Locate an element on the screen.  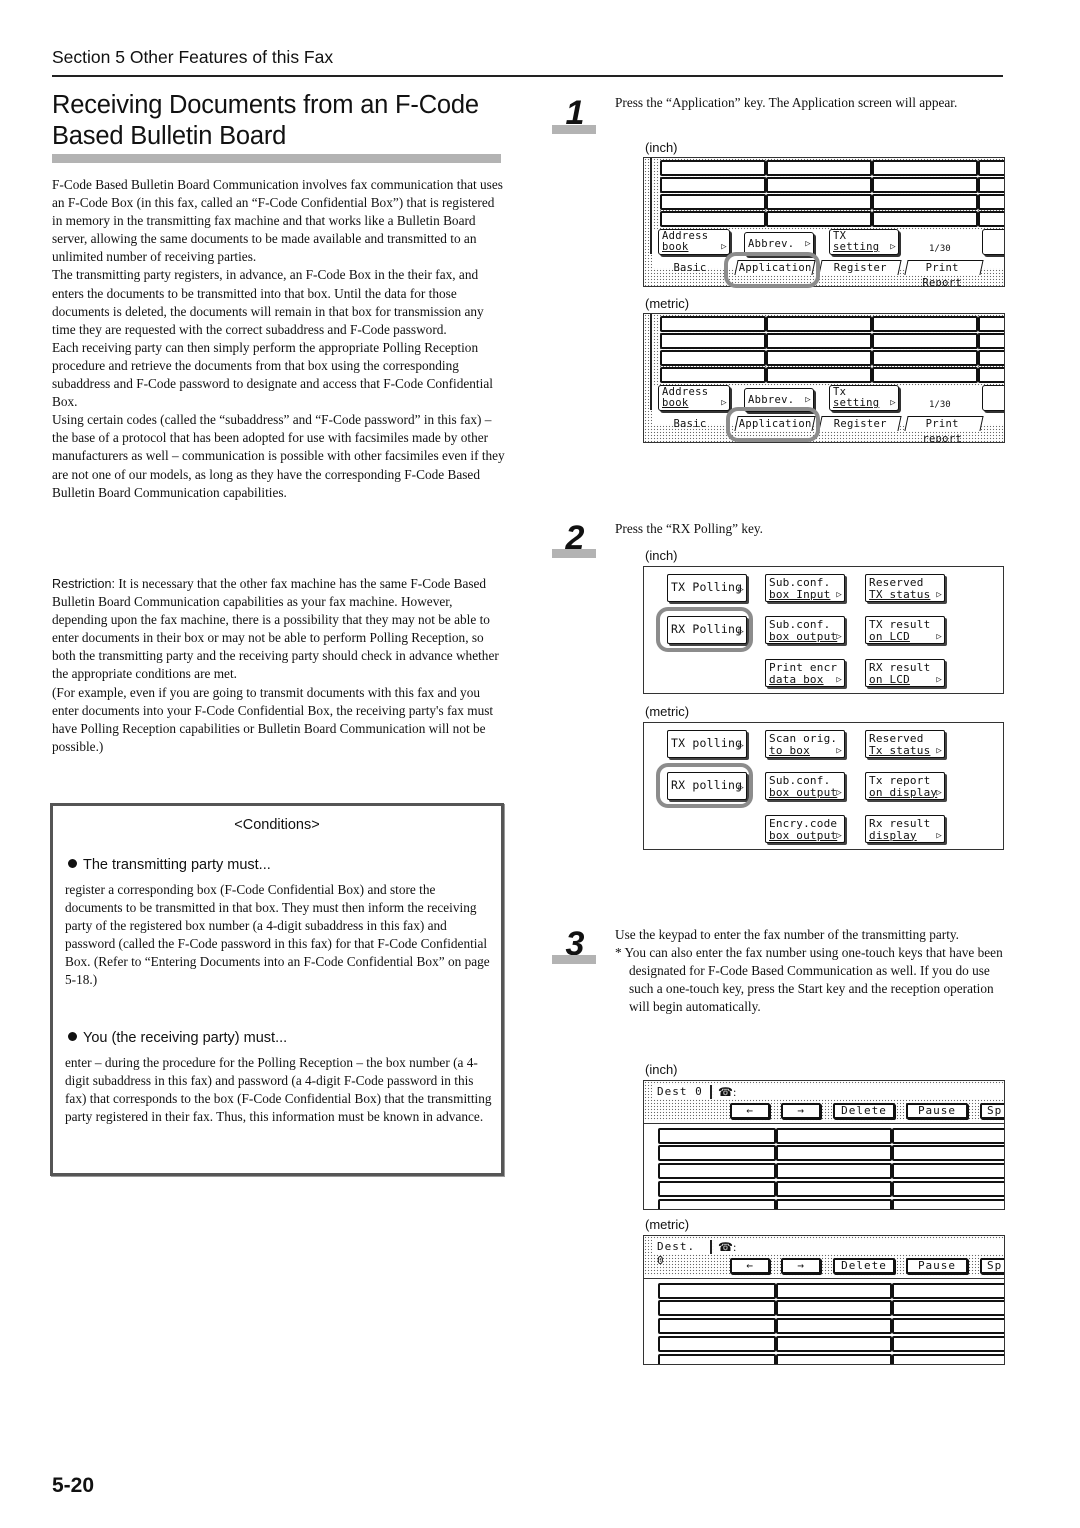
reserved-tx-status-button: Reserved Tx status ▷ is located at coordinates (905, 744).